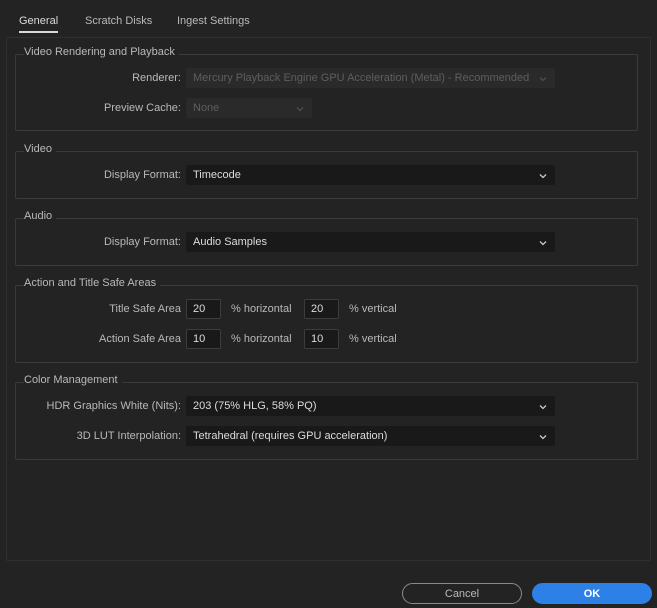 This screenshot has width=657, height=608. Describe the element at coordinates (73, 380) in the screenshot. I see `group-title: Color Management` at that location.